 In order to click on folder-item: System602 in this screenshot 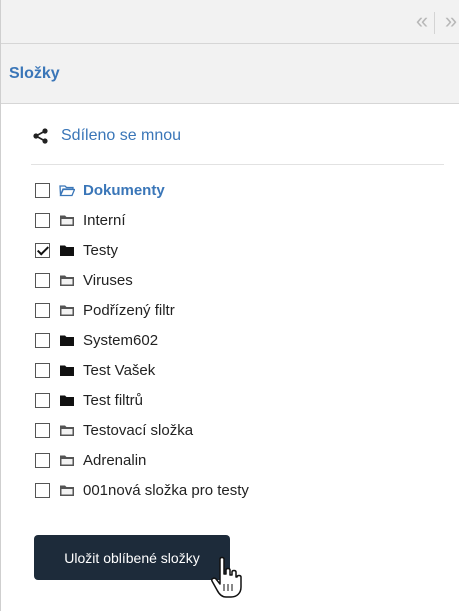, I will do `click(96, 340)`.